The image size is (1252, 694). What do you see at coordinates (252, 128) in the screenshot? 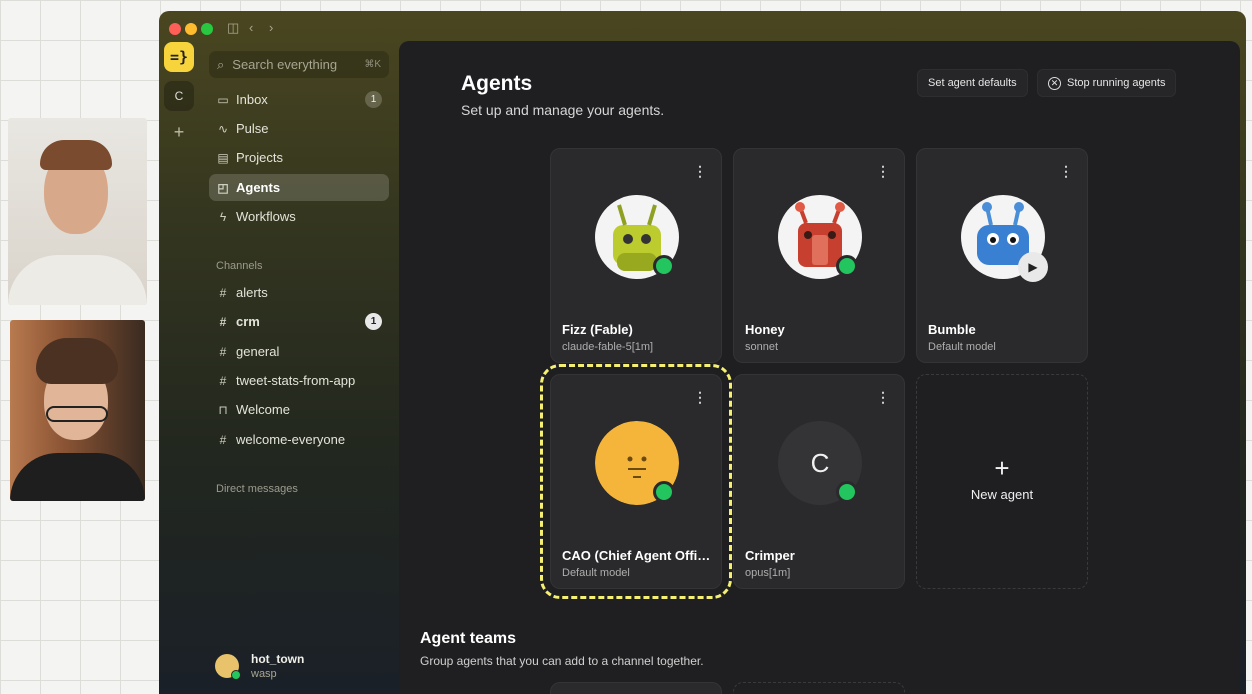
I see `nav-label: Pulse` at bounding box center [252, 128].